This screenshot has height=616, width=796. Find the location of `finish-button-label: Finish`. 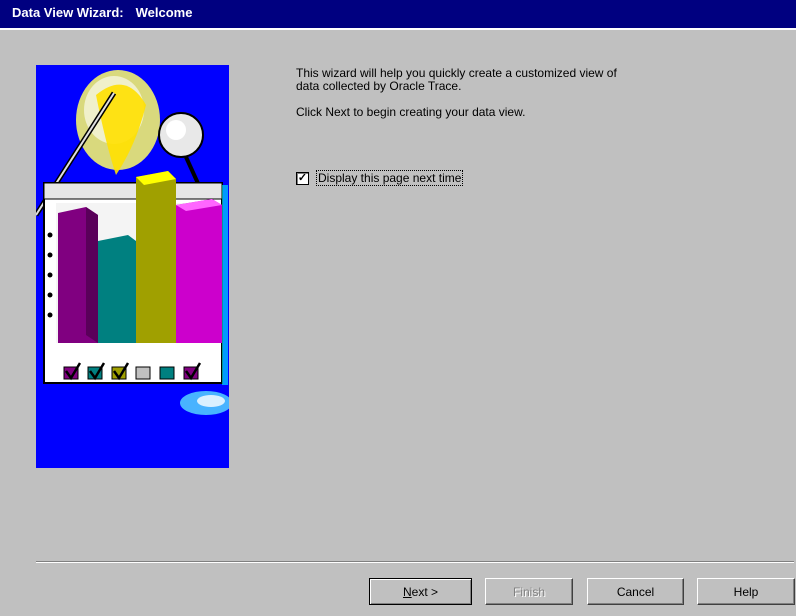

finish-button-label: Finish is located at coordinates (528, 591).